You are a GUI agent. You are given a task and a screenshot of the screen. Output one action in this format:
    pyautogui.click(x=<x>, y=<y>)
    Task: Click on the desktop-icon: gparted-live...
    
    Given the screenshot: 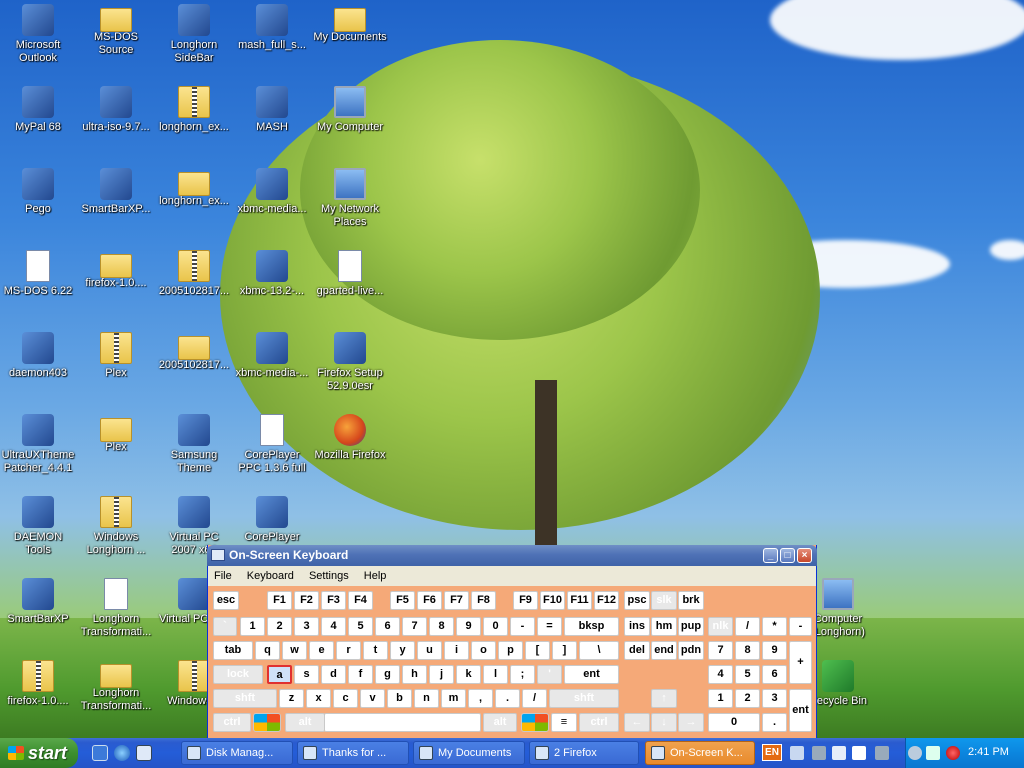 What is the action you would take?
    pyautogui.click(x=350, y=274)
    